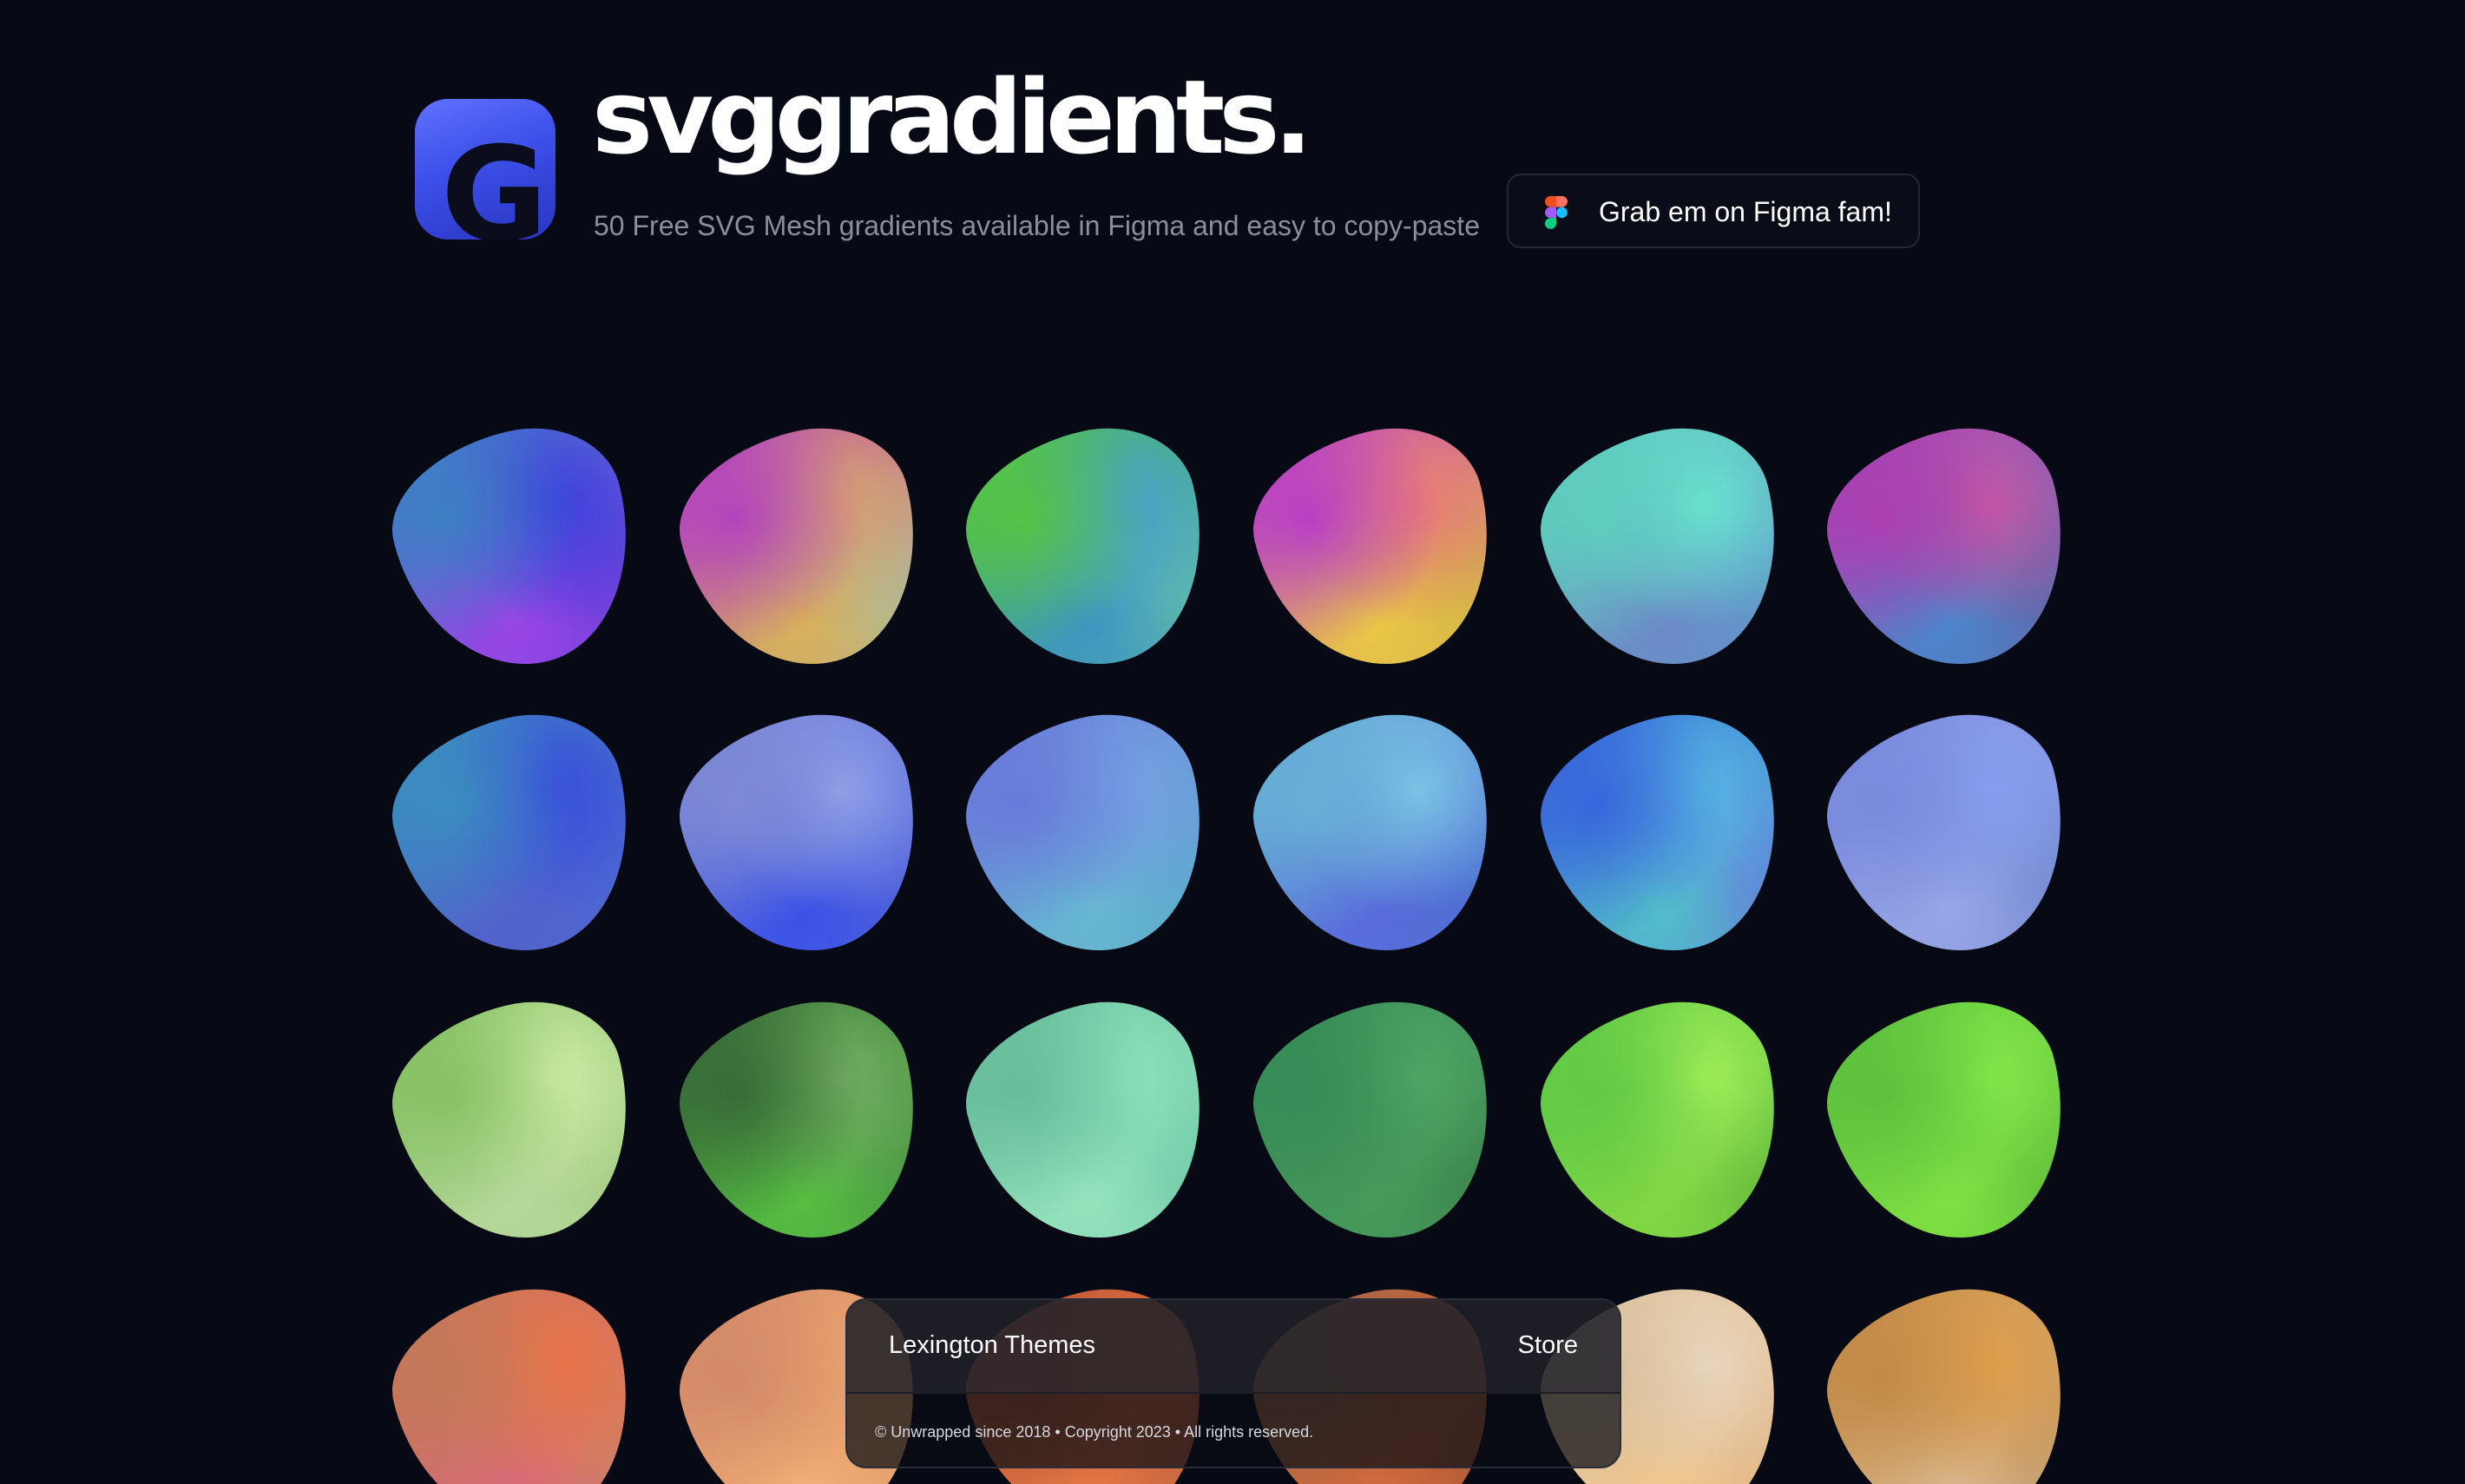  I want to click on site-logo: G, so click(485, 169).